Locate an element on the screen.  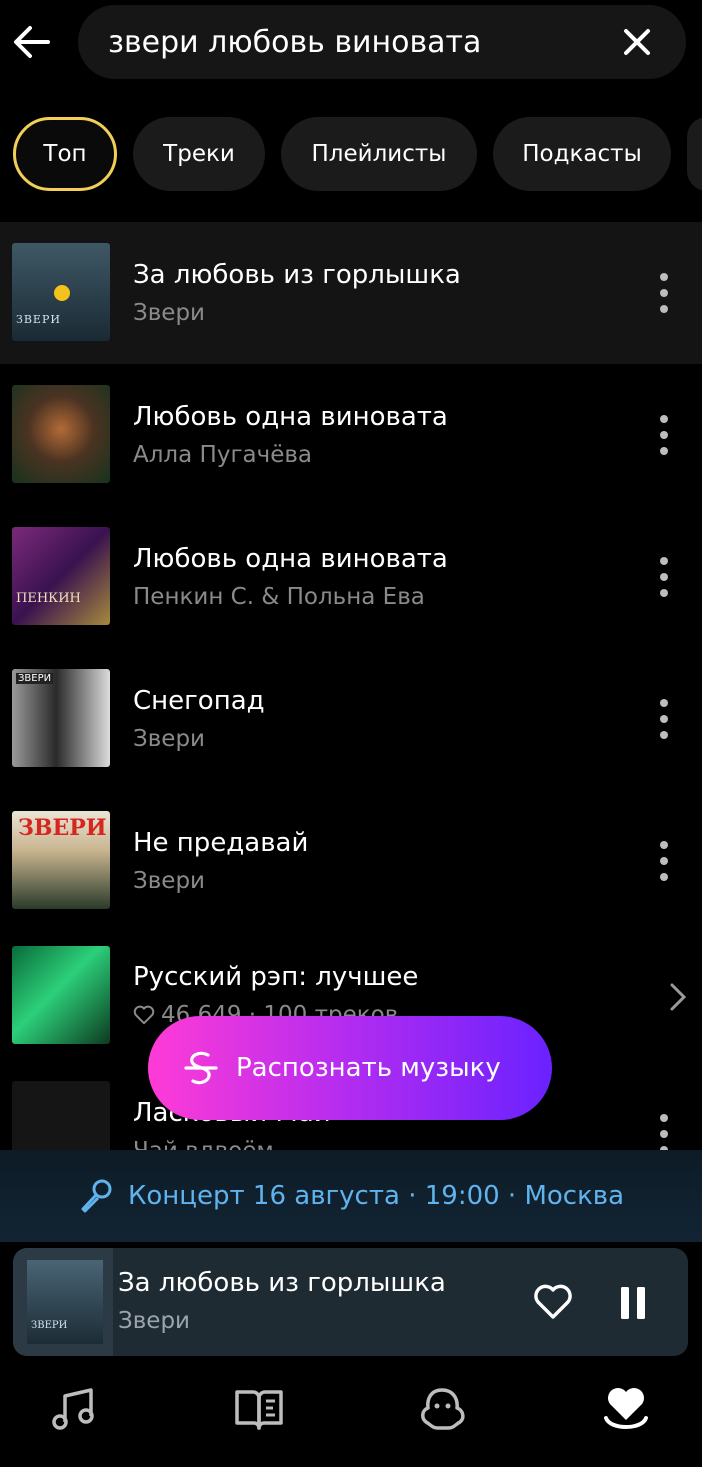
filter-chip-podcasts: Подкасты is located at coordinates (582, 154).